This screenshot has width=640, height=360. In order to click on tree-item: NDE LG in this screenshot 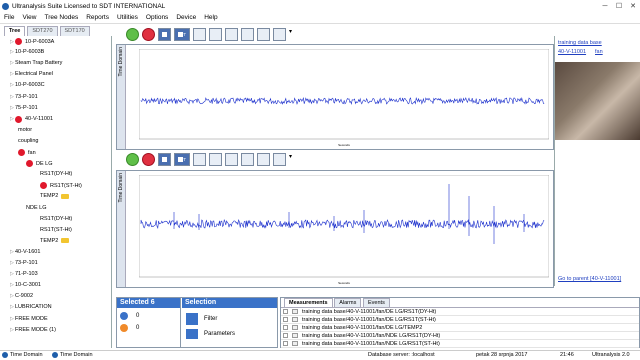, I will do `click(36, 208)`.